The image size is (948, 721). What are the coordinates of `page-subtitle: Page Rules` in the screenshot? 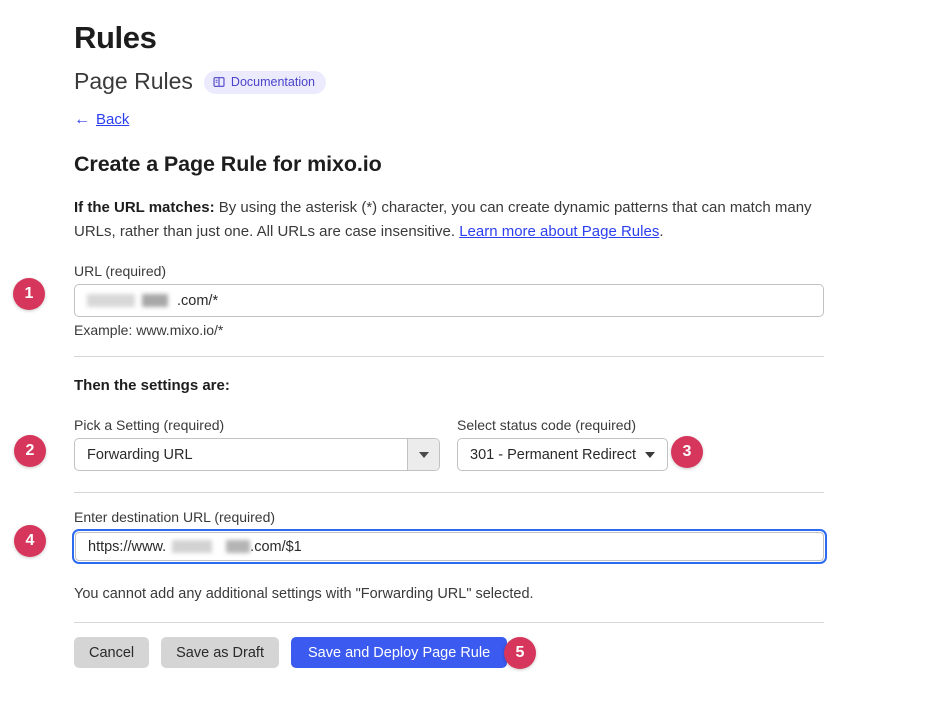 It's located at (133, 81).